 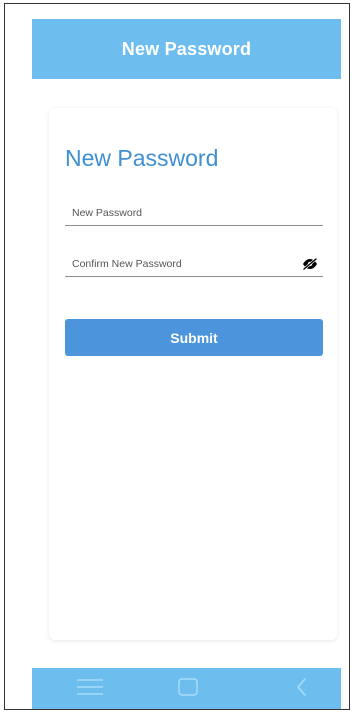 I want to click on chevron-left-icon, so click(x=302, y=689).